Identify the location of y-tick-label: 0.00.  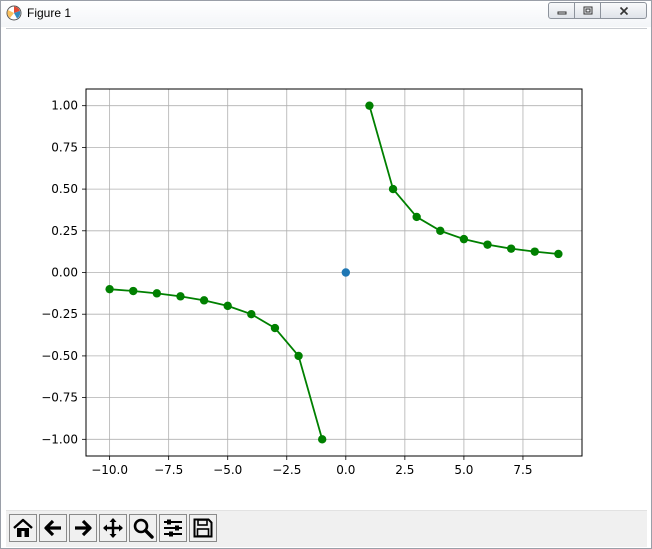
(64, 273).